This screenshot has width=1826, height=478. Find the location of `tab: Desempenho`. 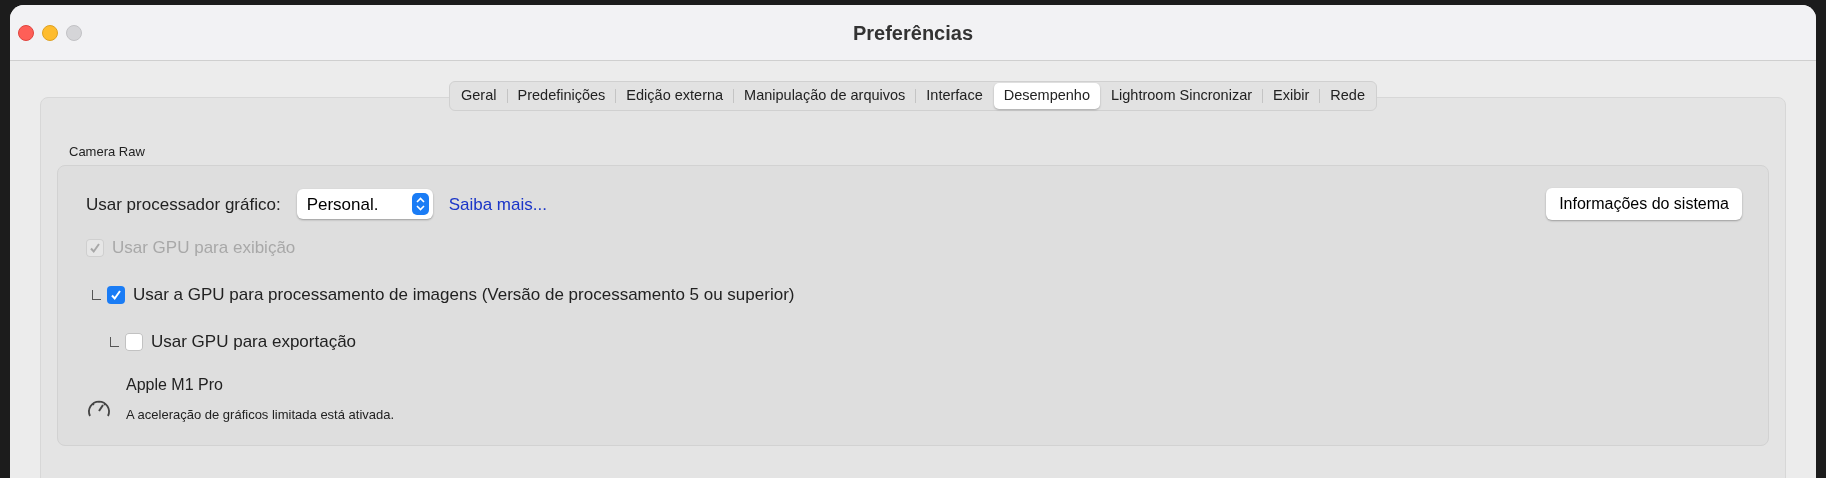

tab: Desempenho is located at coordinates (1046, 96).